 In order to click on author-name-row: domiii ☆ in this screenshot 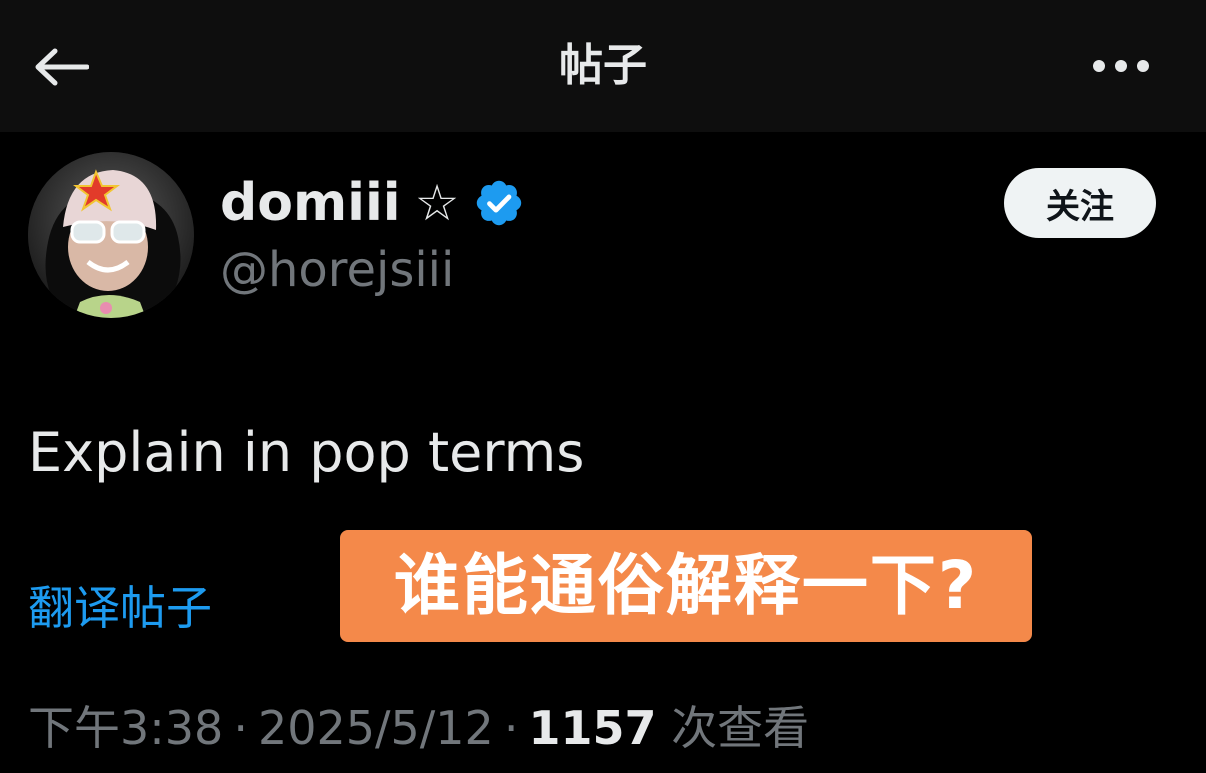, I will do `click(372, 203)`.